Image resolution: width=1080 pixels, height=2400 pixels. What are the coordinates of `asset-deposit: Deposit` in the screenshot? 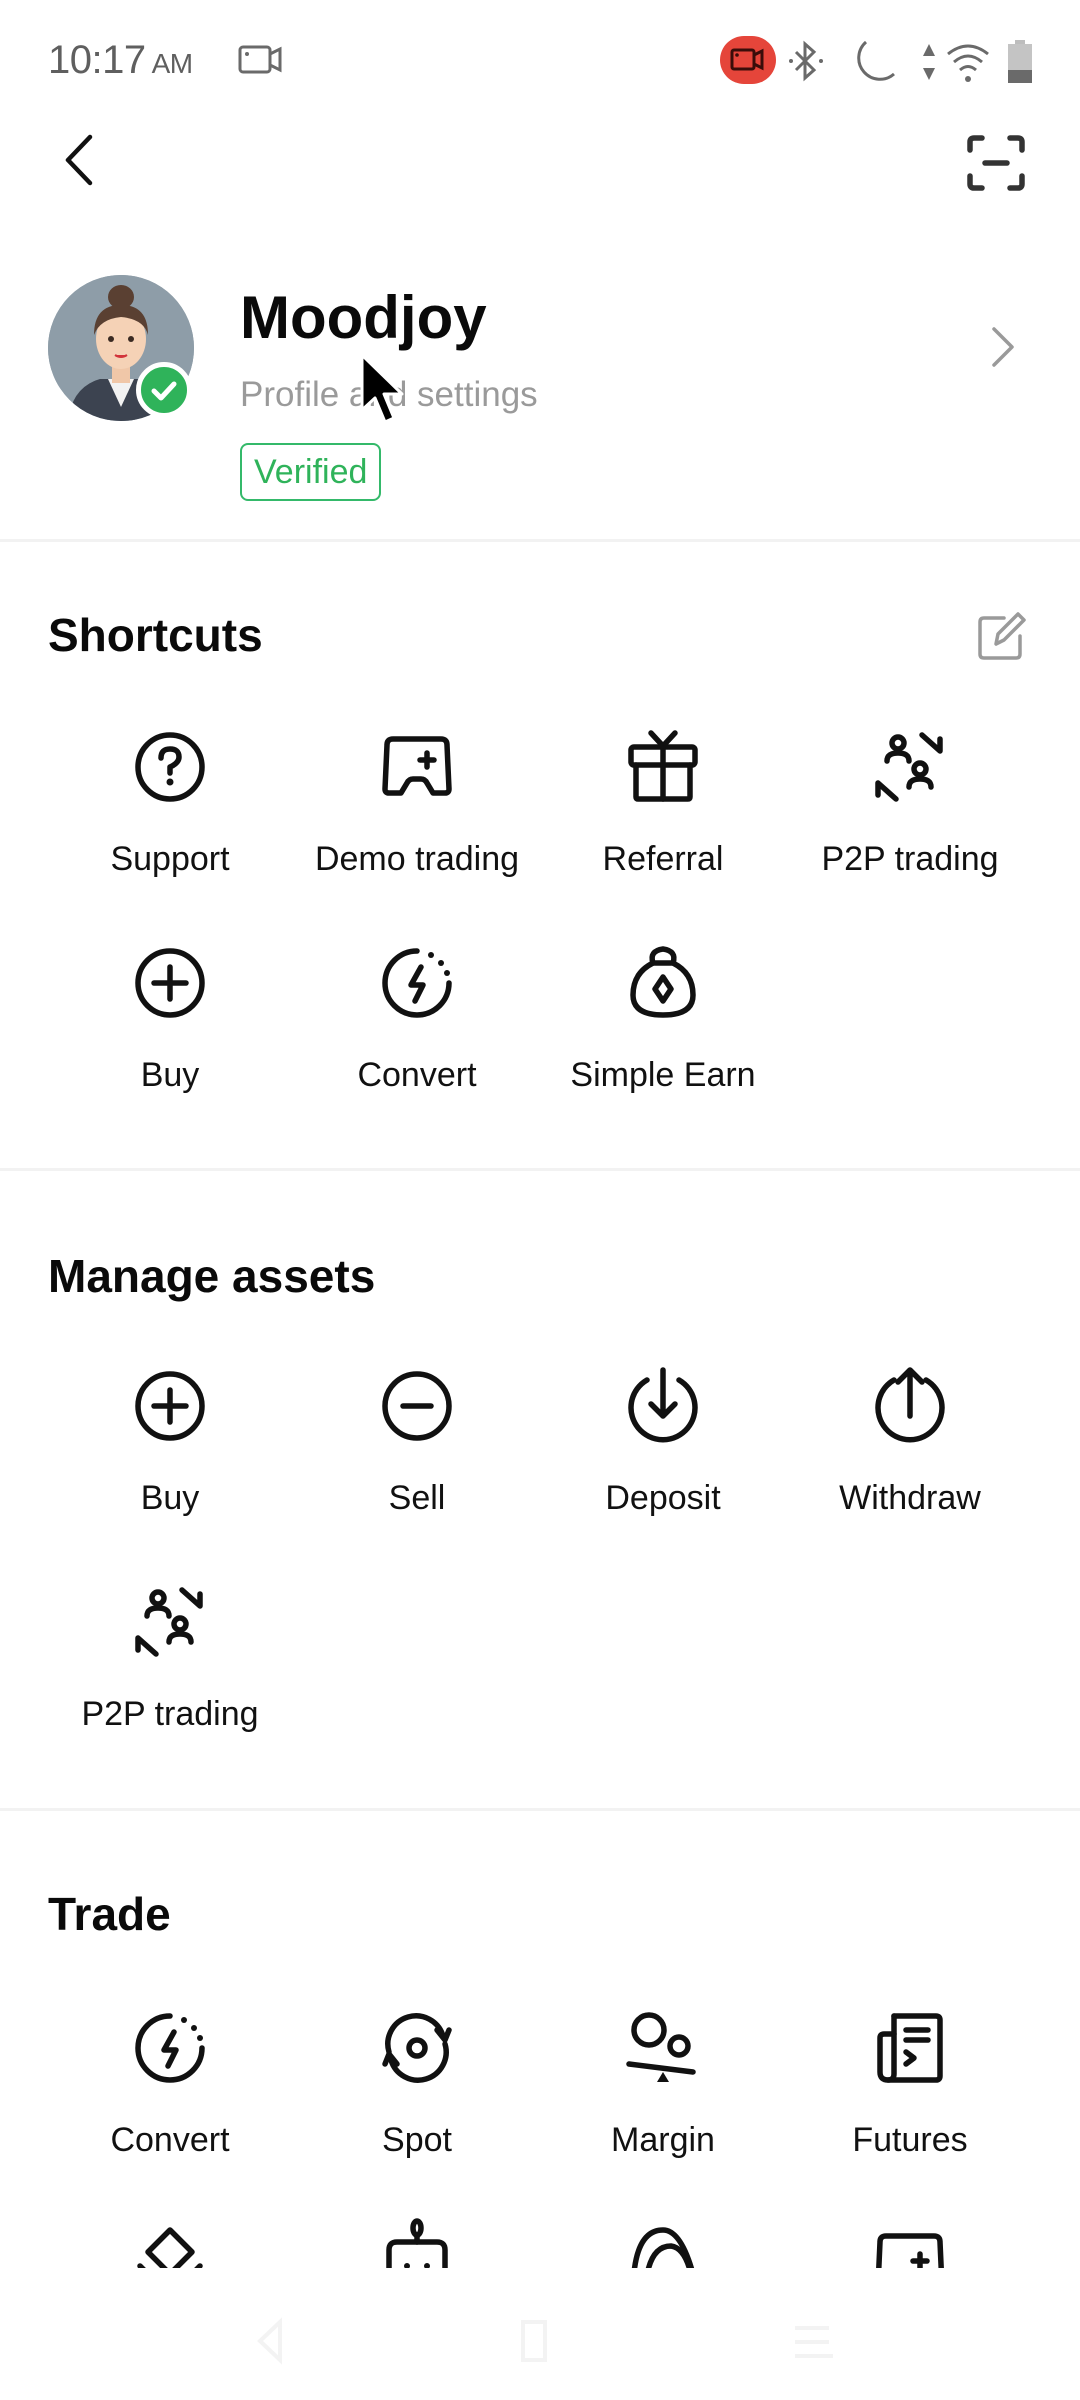 It's located at (663, 1456).